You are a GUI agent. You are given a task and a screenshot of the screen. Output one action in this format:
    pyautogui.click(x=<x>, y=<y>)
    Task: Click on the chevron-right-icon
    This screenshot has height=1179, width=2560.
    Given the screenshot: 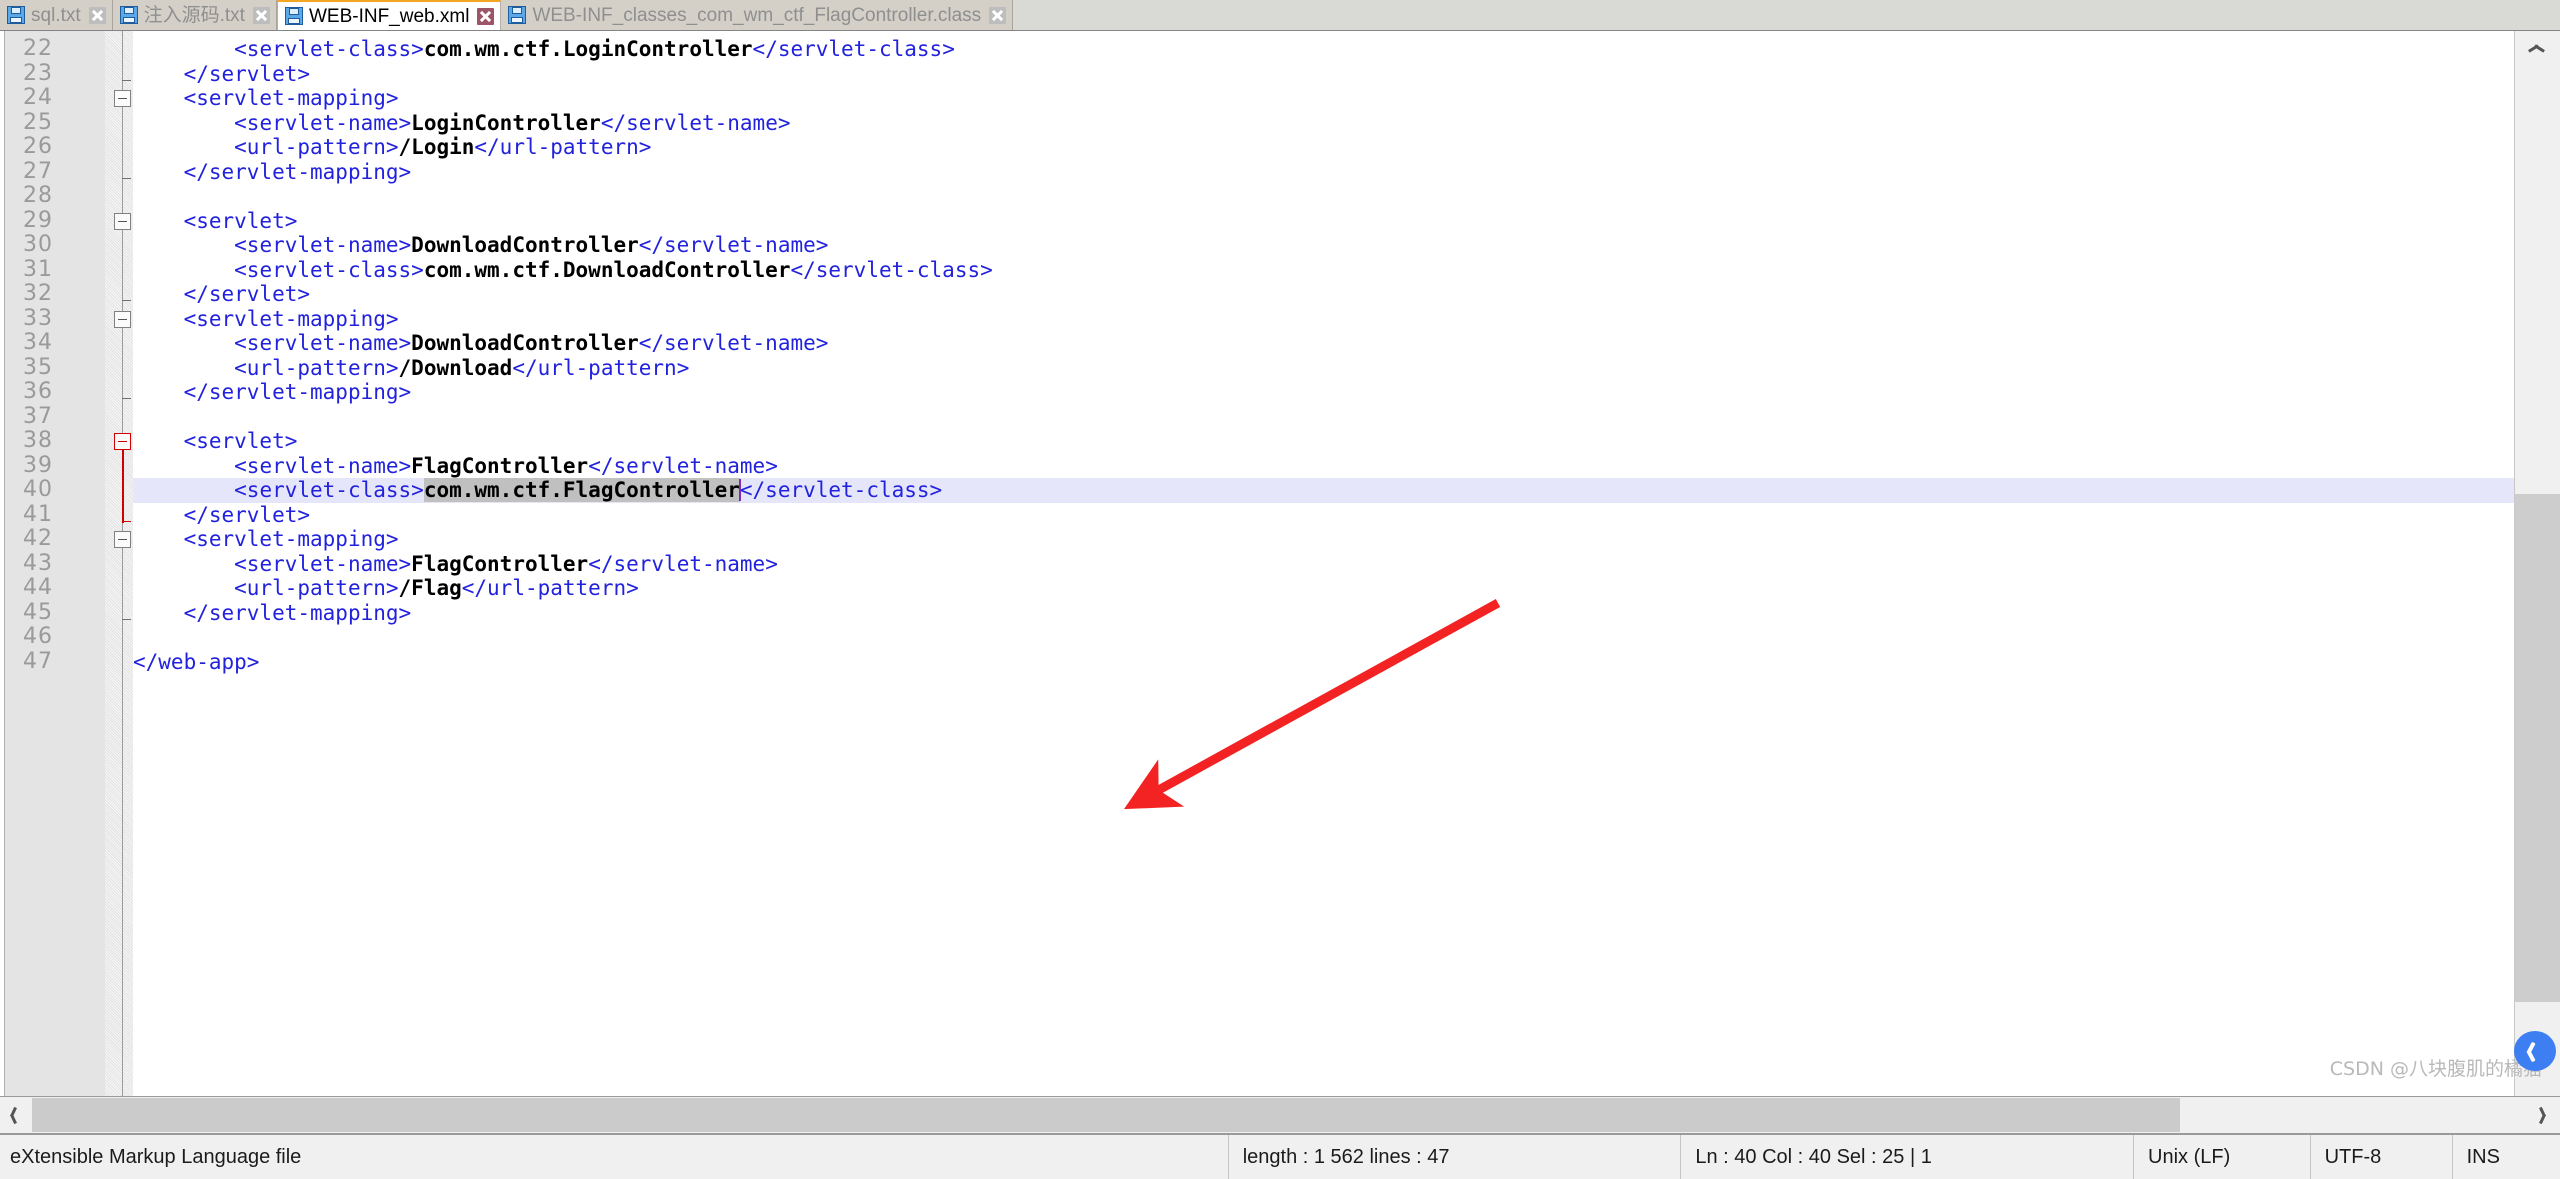 What is the action you would take?
    pyautogui.click(x=2545, y=1115)
    